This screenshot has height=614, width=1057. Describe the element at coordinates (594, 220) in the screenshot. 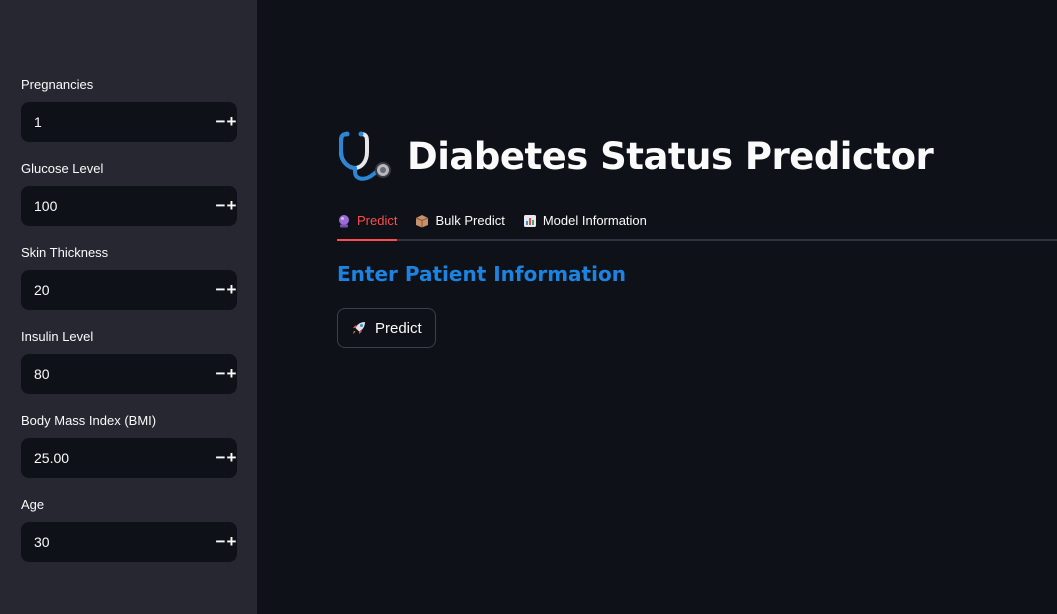

I see `tab-label: Model Information` at that location.